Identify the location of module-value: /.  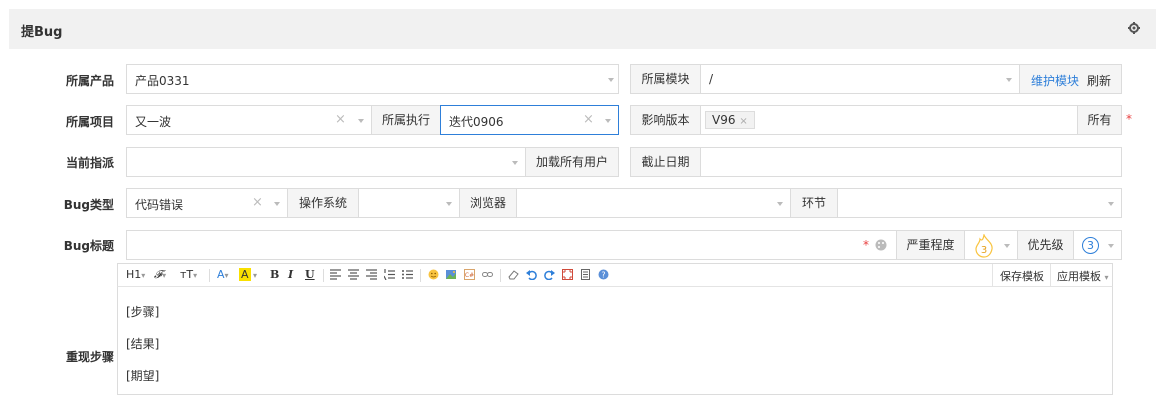
(711, 79).